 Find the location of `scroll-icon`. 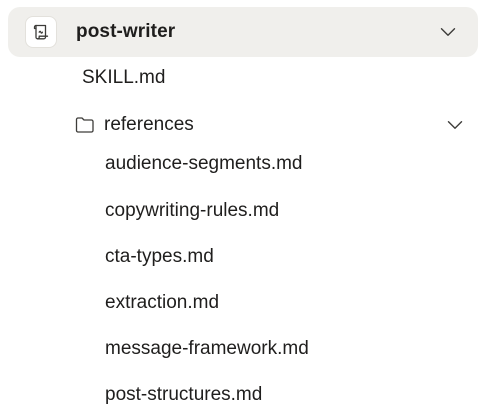

scroll-icon is located at coordinates (41, 32).